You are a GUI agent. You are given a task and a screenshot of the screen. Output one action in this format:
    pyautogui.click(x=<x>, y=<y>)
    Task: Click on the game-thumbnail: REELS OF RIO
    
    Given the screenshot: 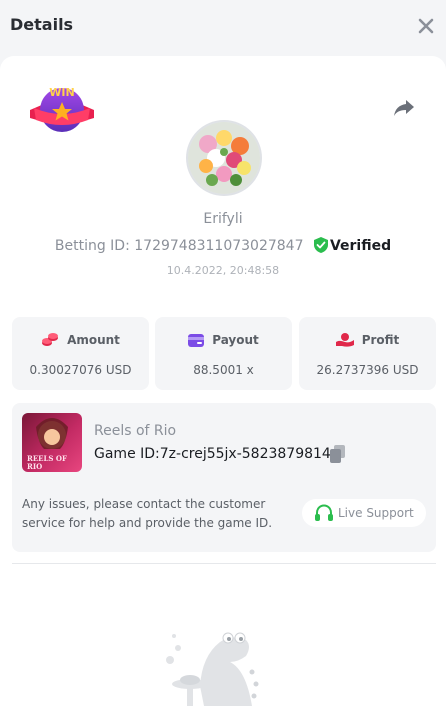 What is the action you would take?
    pyautogui.click(x=52, y=442)
    